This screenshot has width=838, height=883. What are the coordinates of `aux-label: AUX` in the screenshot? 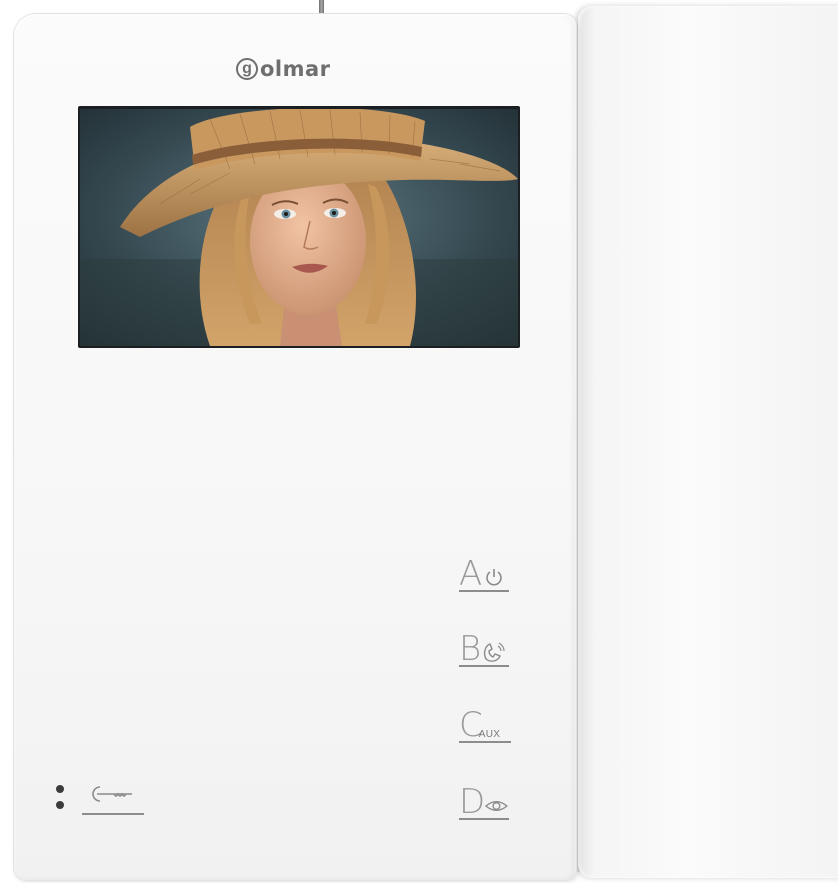 It's located at (489, 734).